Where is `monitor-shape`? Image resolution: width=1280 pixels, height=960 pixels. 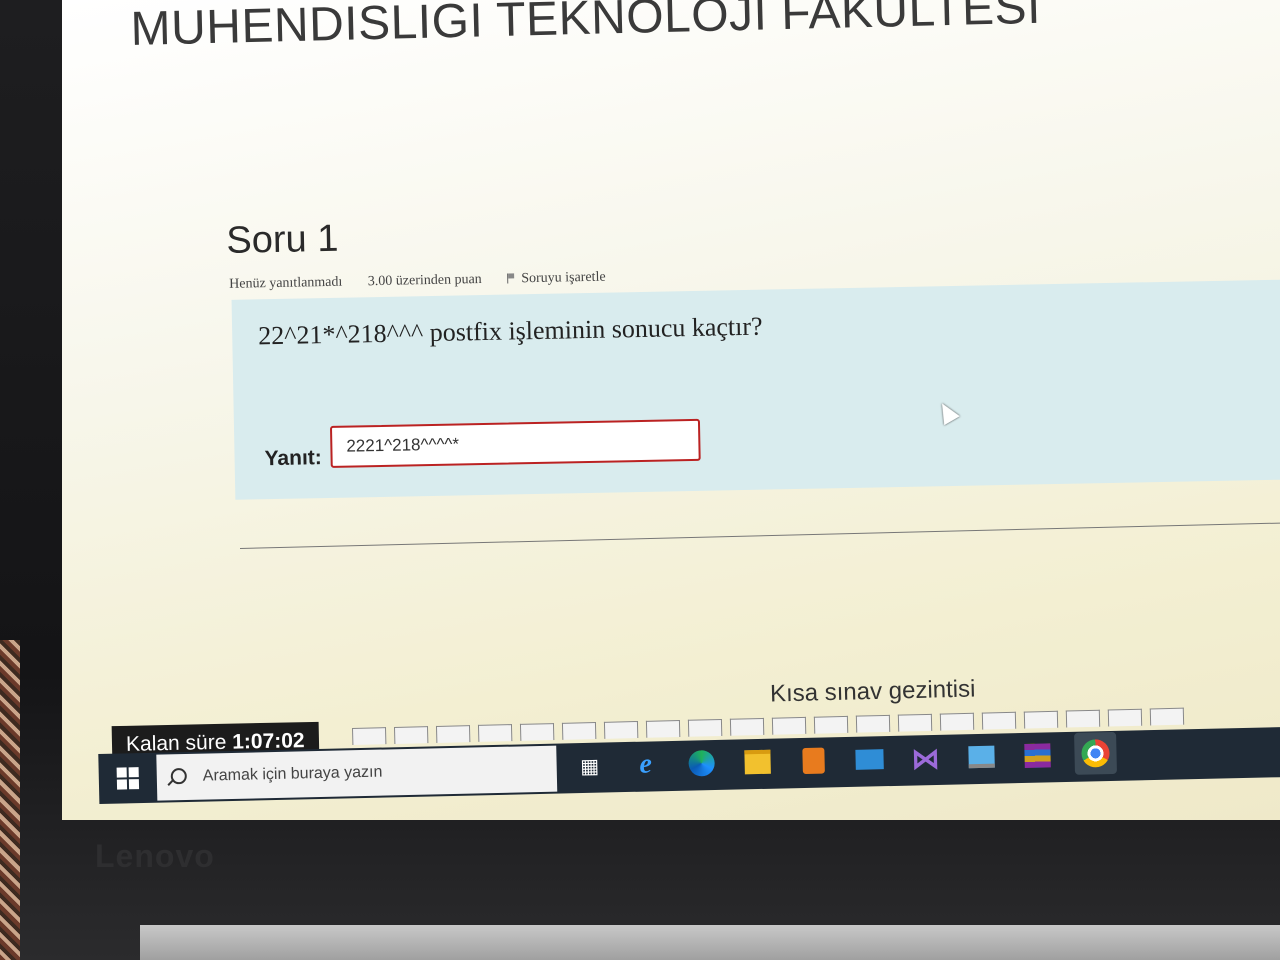 monitor-shape is located at coordinates (981, 757).